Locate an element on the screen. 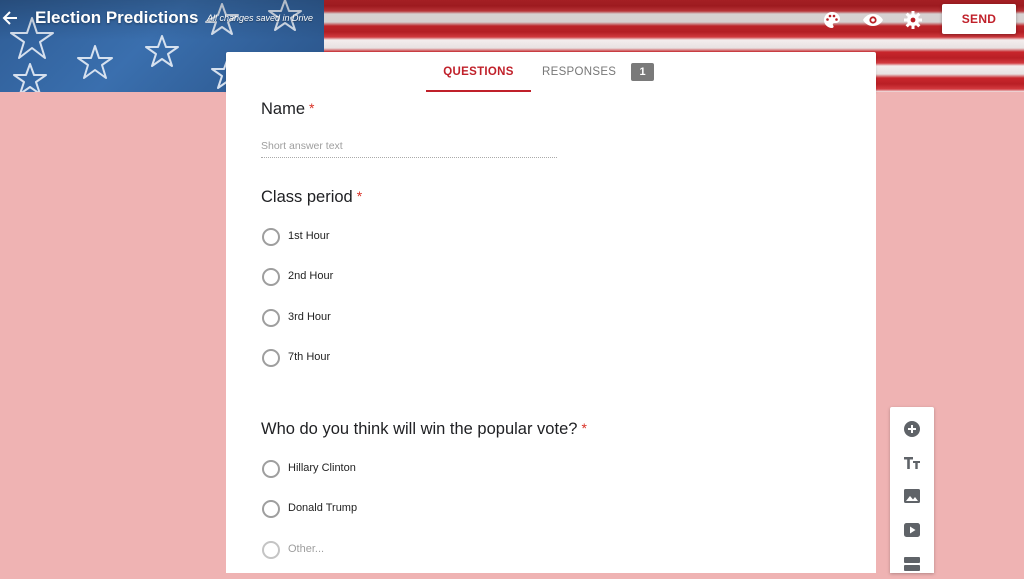 The image size is (1024, 579). radio-option-label: 1st Hour is located at coordinates (309, 236).